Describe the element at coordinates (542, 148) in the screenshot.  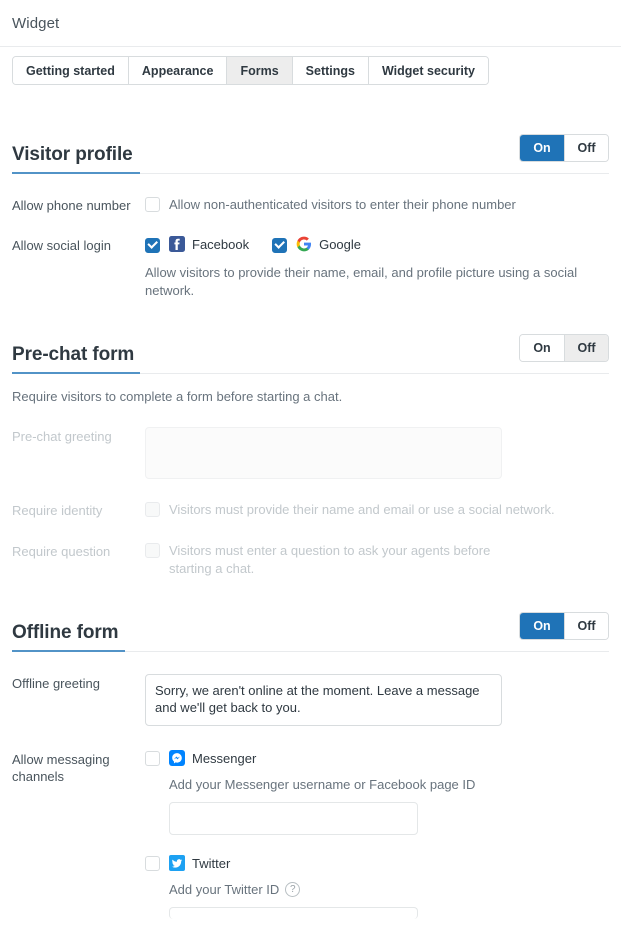
I see `visitor-profile-toggle-on: On` at that location.